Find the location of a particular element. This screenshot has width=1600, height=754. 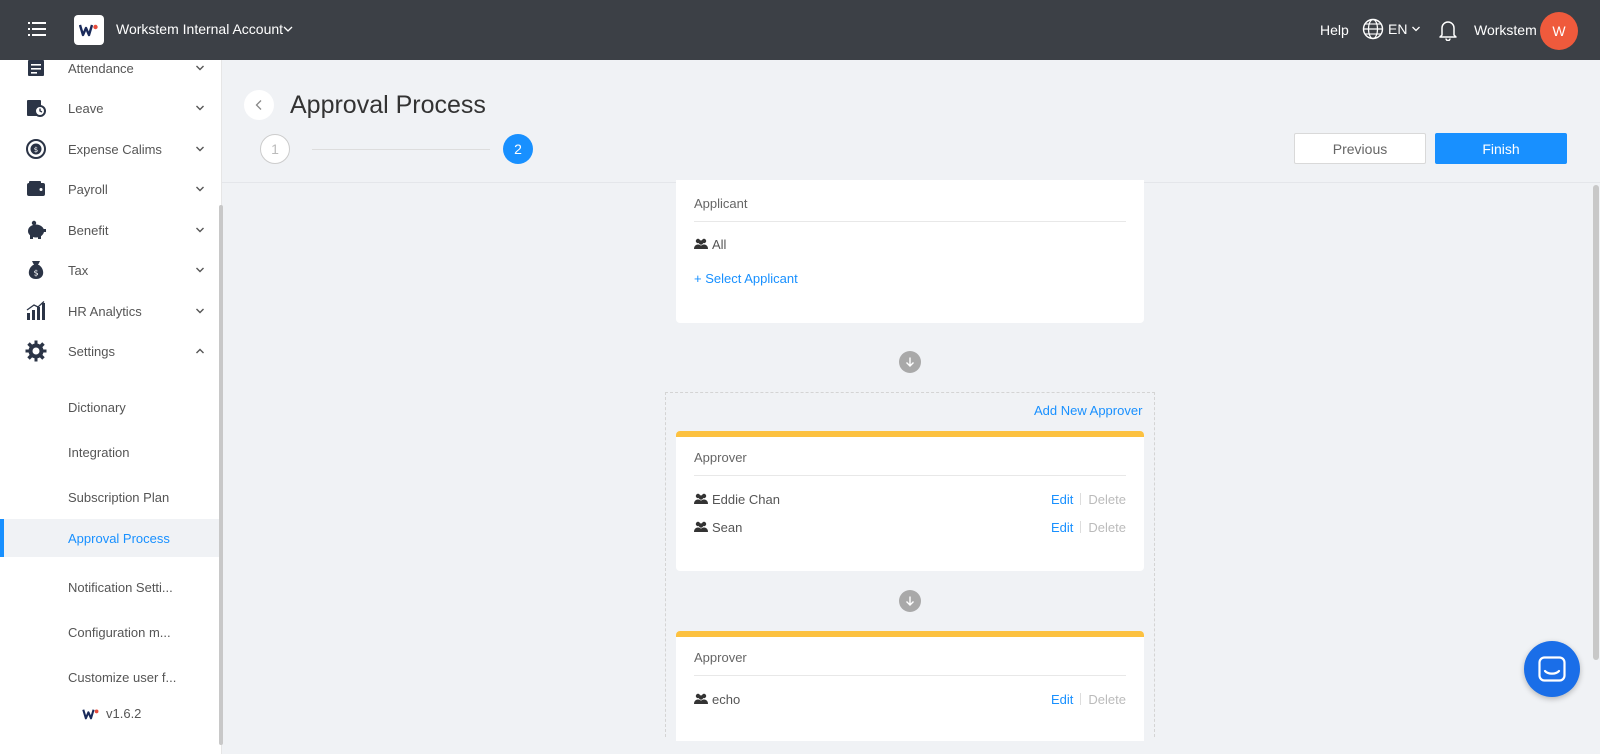

back-button is located at coordinates (259, 105).